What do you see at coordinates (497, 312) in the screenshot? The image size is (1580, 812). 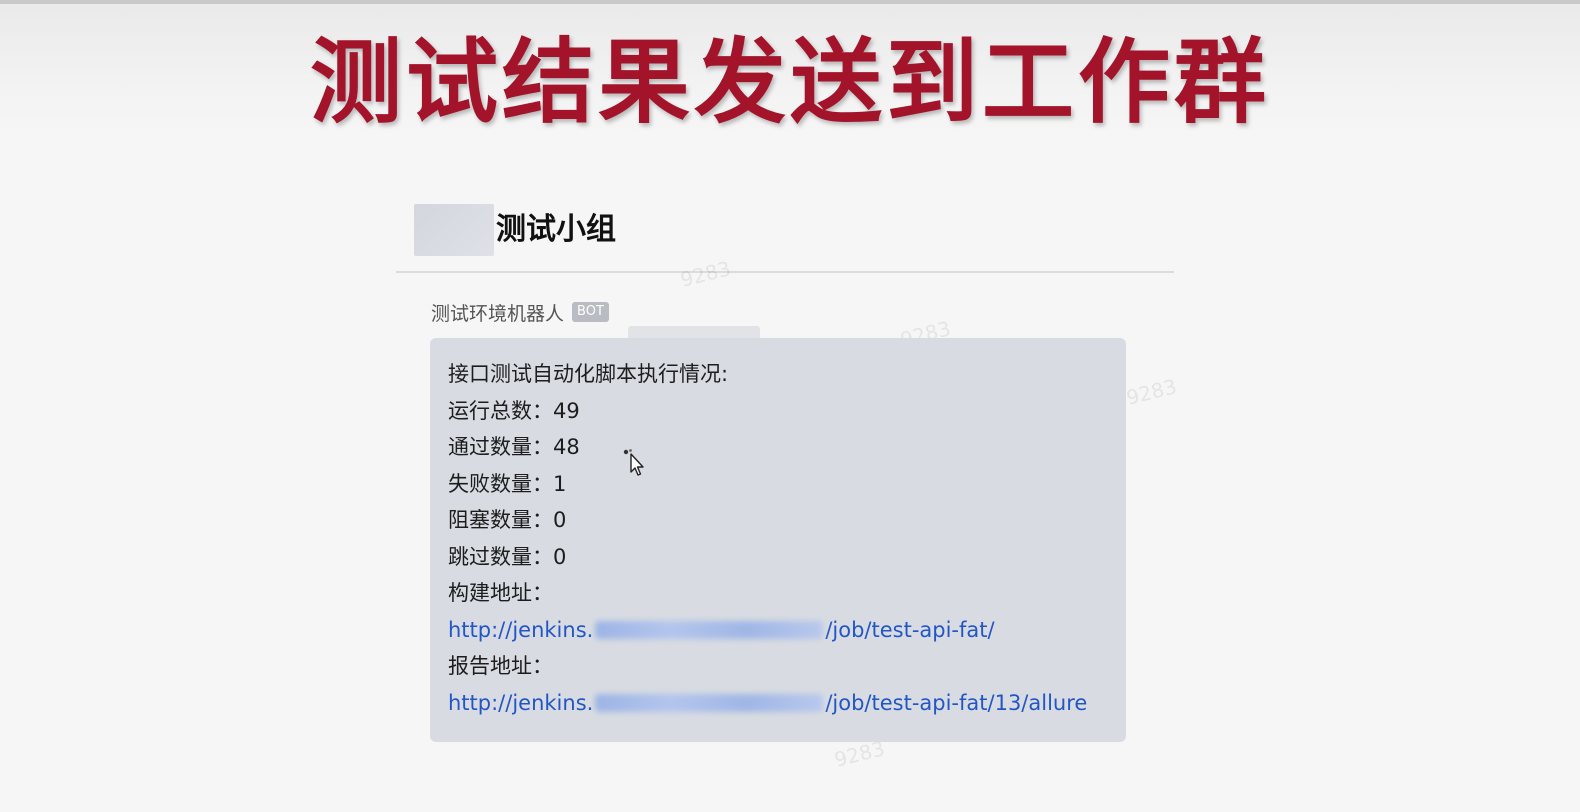 I see `sender-name: 测试环境机器人` at bounding box center [497, 312].